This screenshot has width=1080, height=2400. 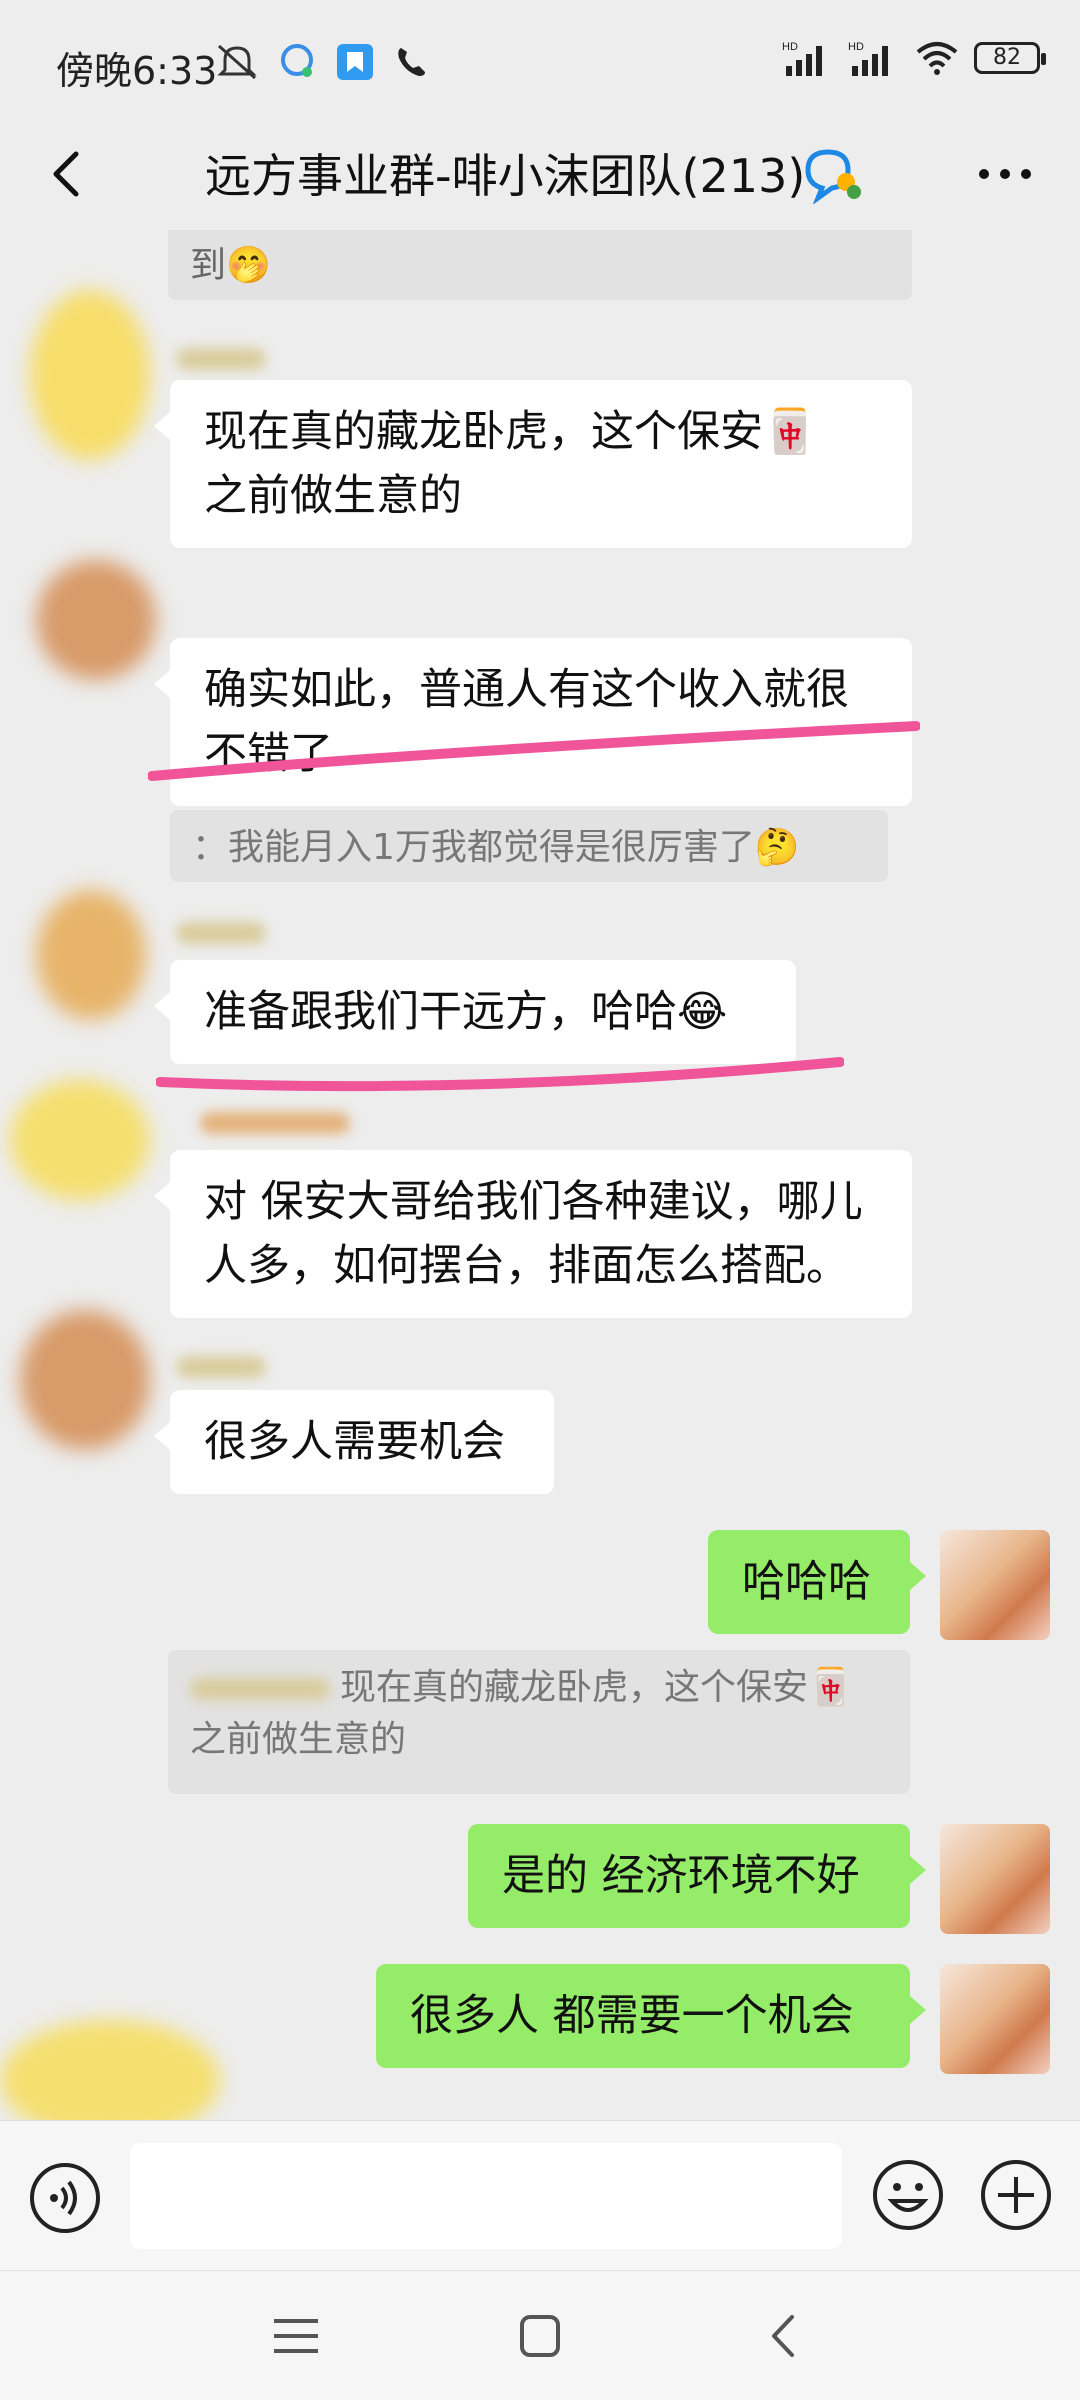 I want to click on message-bubble-outgoing: 哈哈哈, so click(x=817, y=1582).